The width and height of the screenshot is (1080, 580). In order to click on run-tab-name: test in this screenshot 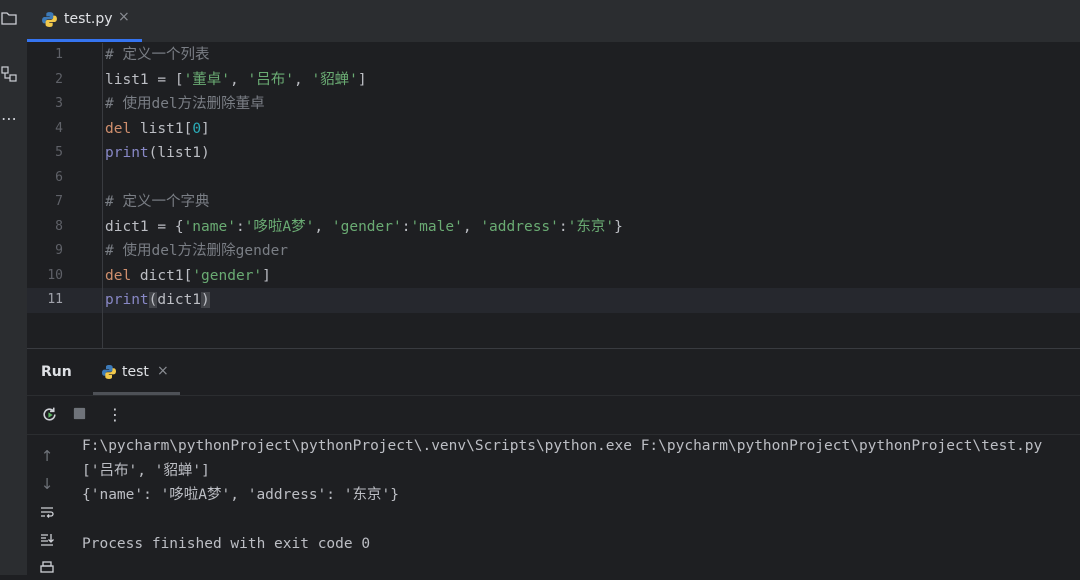, I will do `click(135, 372)`.